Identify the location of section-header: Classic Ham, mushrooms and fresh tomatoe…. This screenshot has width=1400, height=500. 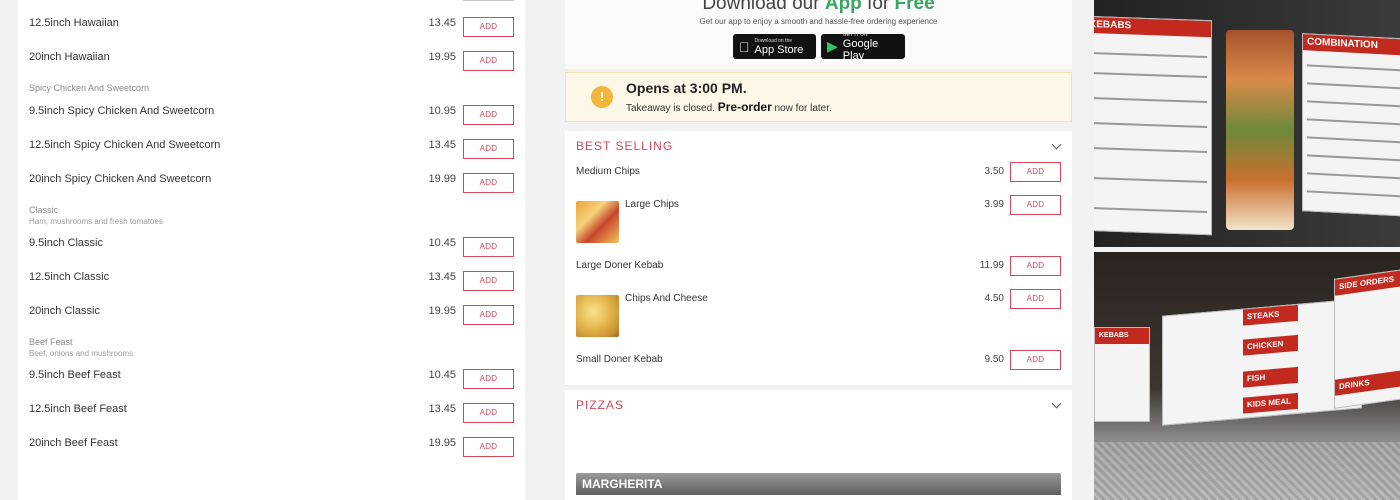
(96, 216).